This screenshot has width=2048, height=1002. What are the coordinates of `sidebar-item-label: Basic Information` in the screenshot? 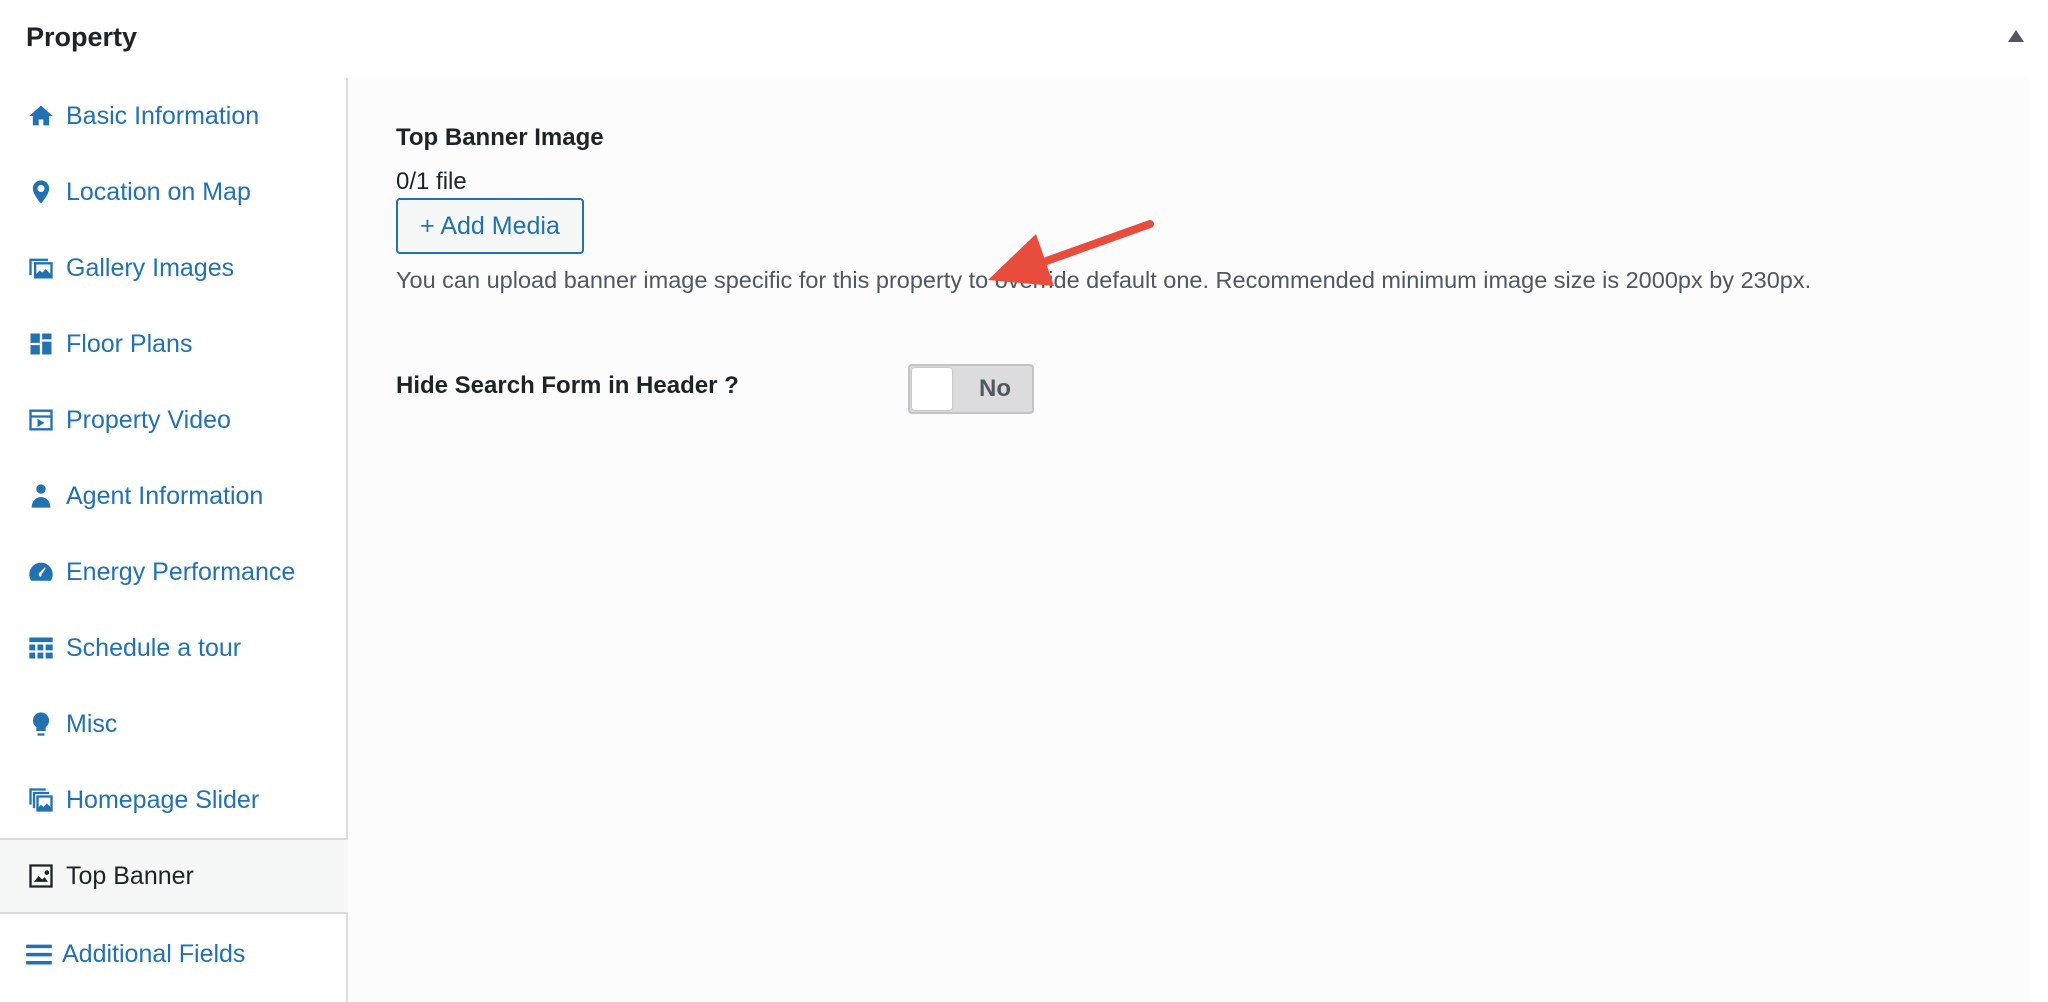 It's located at (163, 115).